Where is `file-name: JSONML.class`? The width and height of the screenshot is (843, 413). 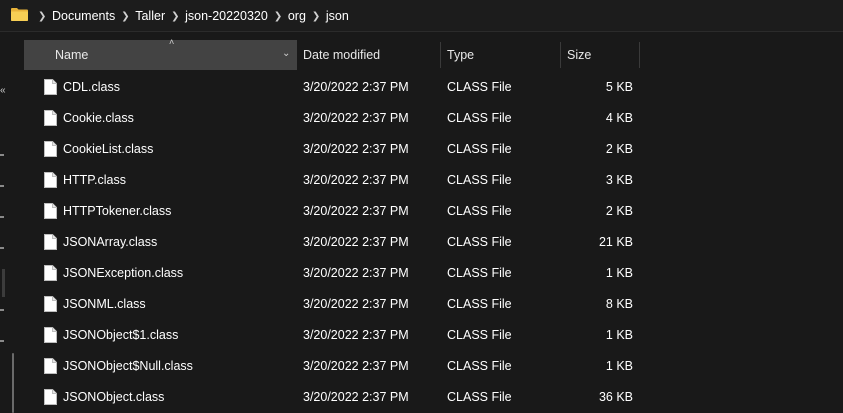 file-name: JSONML.class is located at coordinates (104, 304).